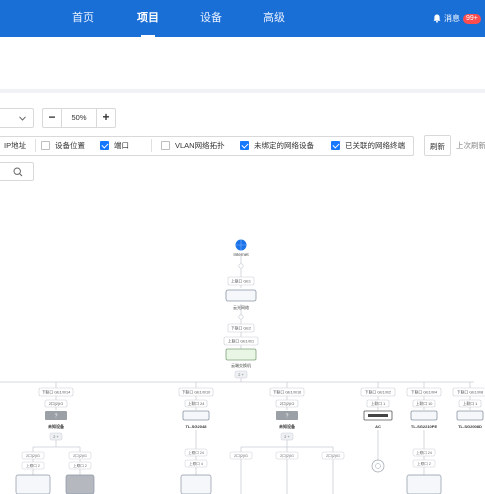 The height and width of the screenshot is (494, 485). Describe the element at coordinates (378, 426) in the screenshot. I see `branch-label: AC` at that location.